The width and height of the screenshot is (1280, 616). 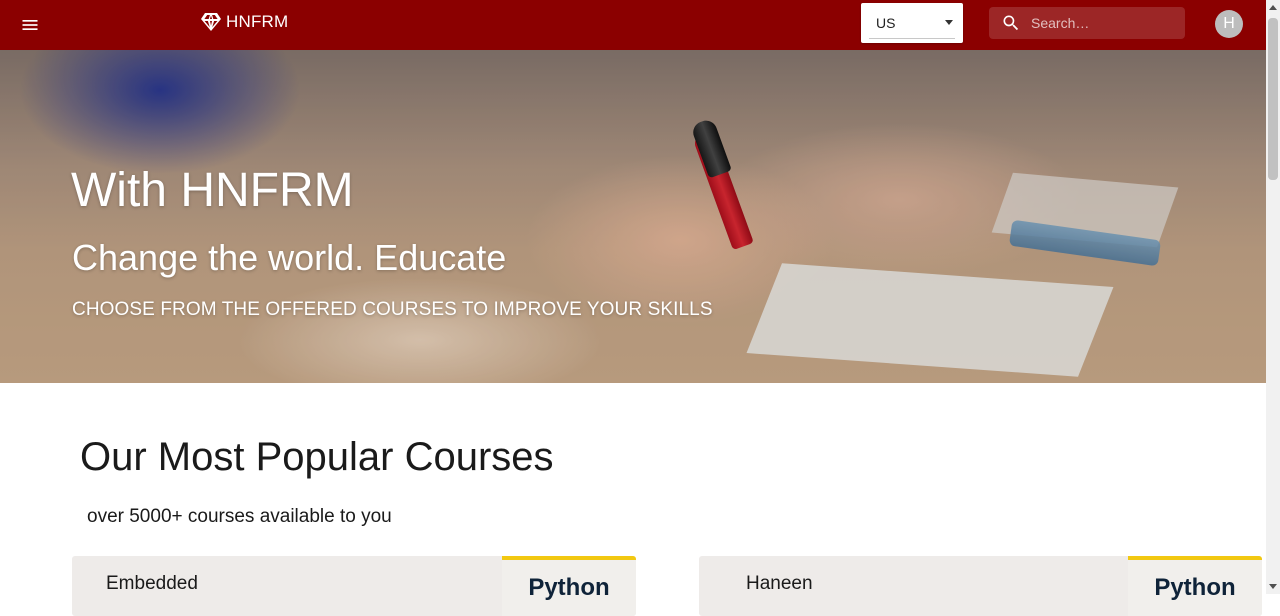 What do you see at coordinates (257, 21) in the screenshot?
I see `brand-name: HNFRM` at bounding box center [257, 21].